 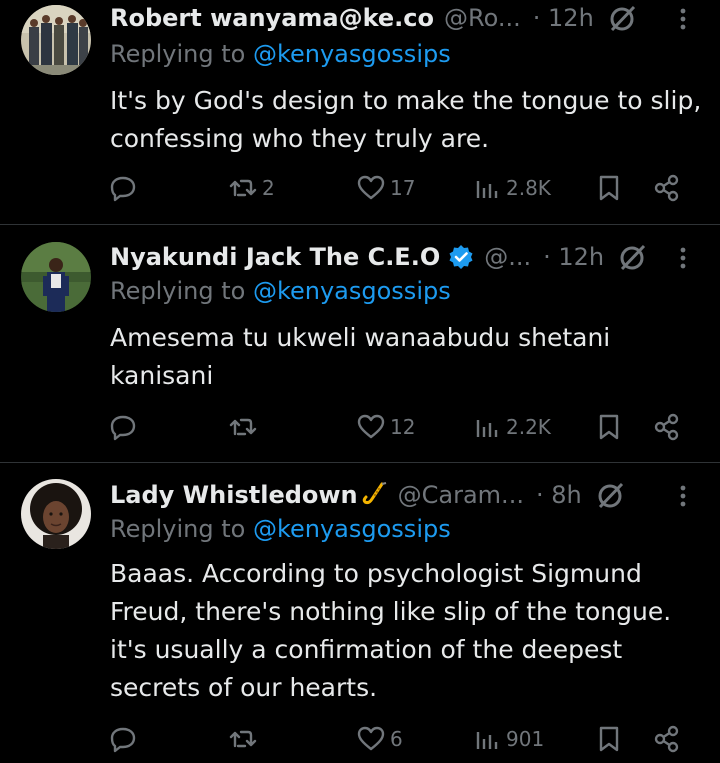 I want to click on like-button: 6, so click(x=379, y=739).